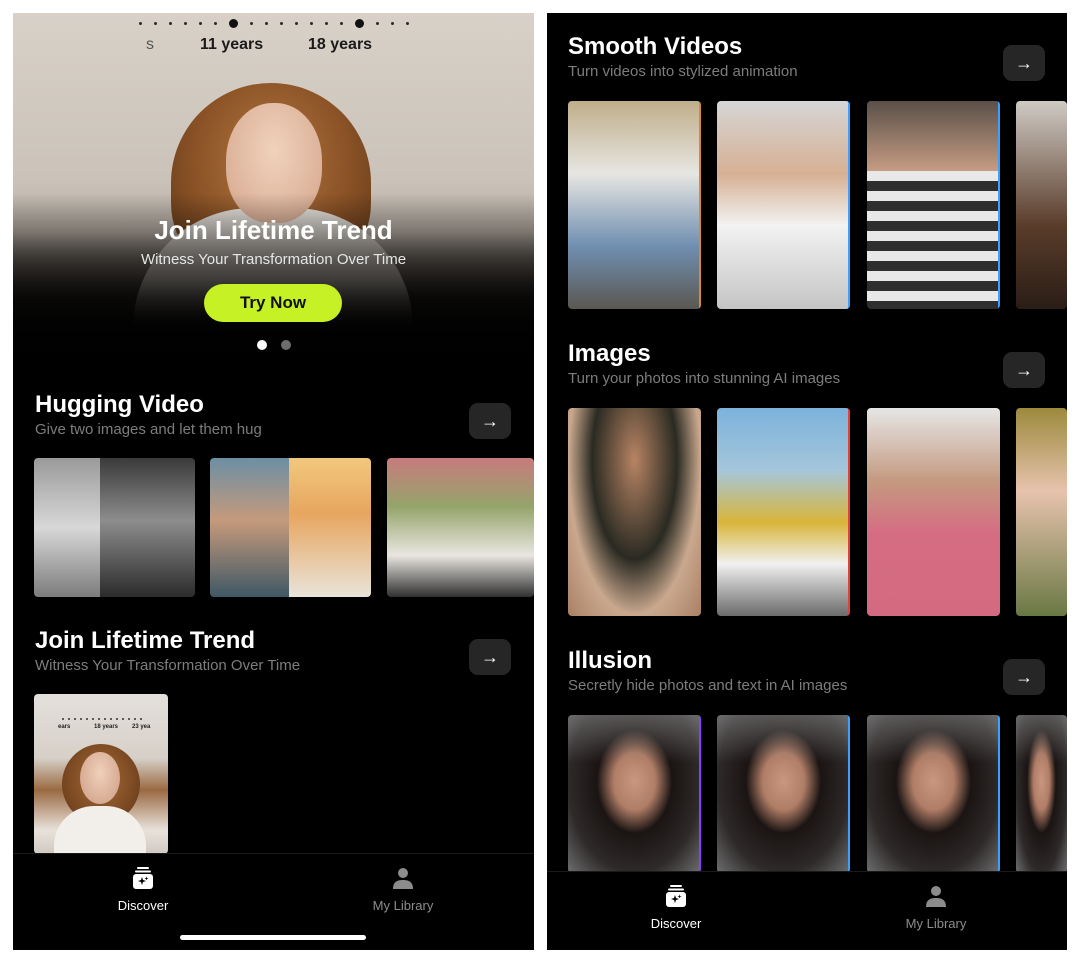 The image size is (1080, 963). Describe the element at coordinates (114, 527) in the screenshot. I see `hugging-thumb-vintage` at that location.